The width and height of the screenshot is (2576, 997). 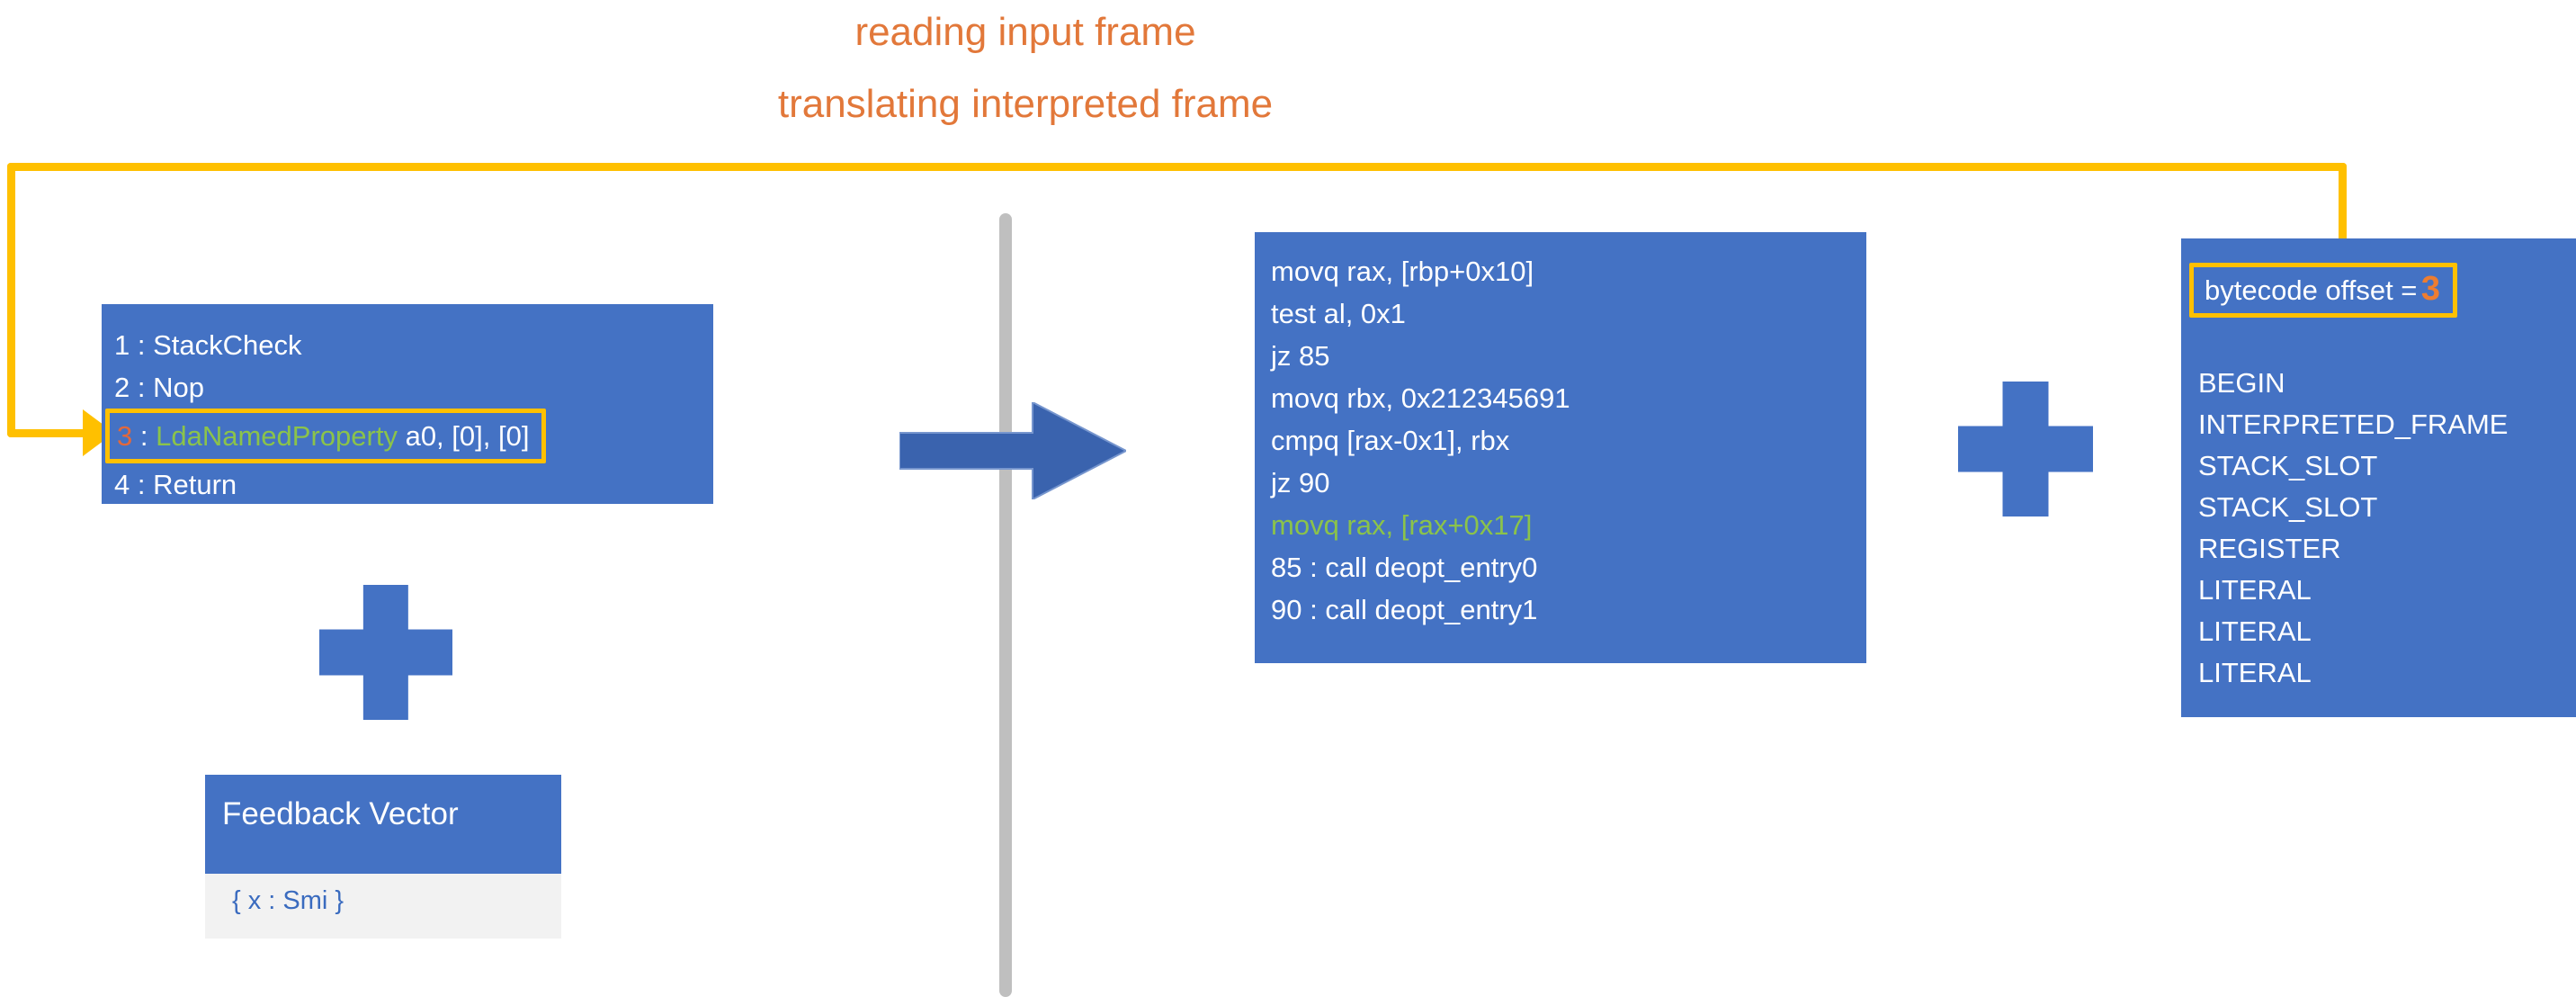 What do you see at coordinates (1025, 104) in the screenshot?
I see `title-translating-interpreted-frame: translating interpreted frame` at bounding box center [1025, 104].